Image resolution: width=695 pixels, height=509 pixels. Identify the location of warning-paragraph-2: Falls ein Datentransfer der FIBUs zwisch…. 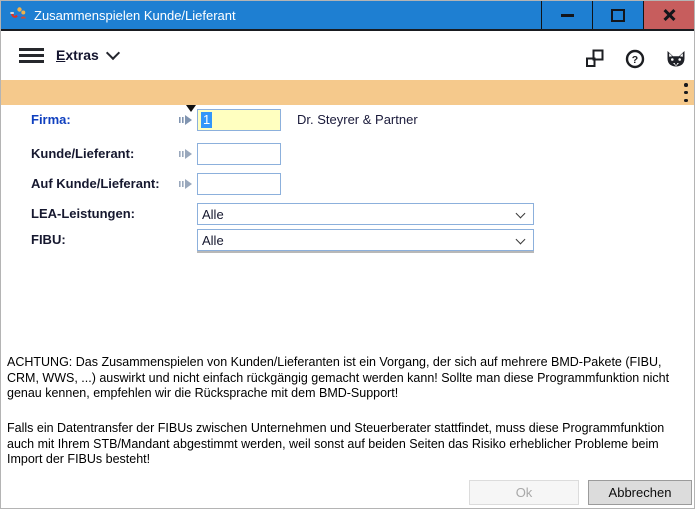
(336, 443).